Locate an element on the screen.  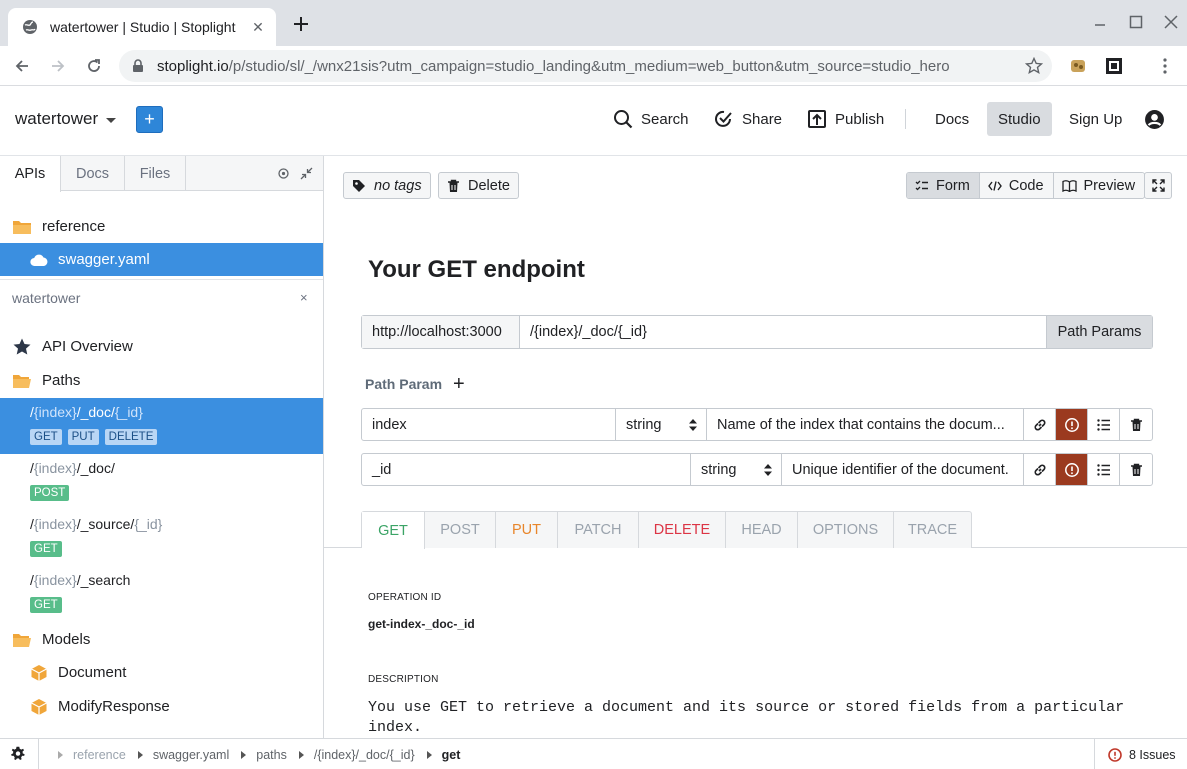
extension-paint-icon is located at coordinates (1078, 66).